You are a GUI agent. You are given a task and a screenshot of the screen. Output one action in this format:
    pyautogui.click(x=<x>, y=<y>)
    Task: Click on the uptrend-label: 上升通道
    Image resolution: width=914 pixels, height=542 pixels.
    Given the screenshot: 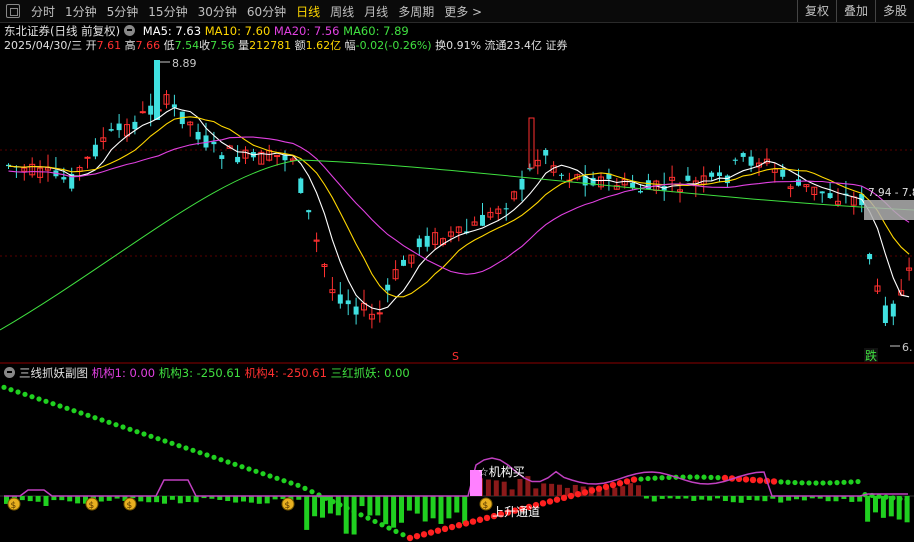 What is the action you would take?
    pyautogui.click(x=516, y=512)
    